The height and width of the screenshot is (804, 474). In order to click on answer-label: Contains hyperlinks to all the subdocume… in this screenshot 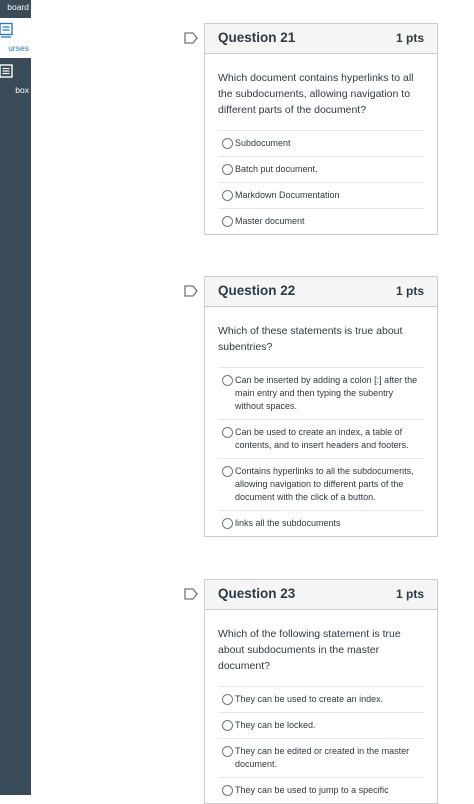, I will do `click(324, 484)`.